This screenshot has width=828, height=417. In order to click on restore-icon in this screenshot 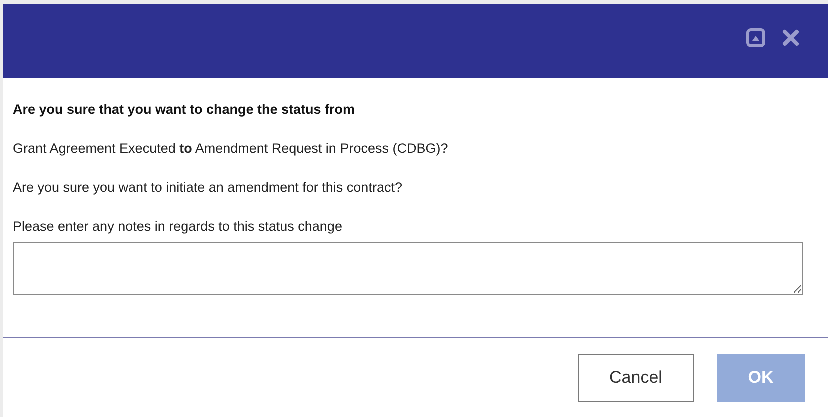, I will do `click(756, 38)`.